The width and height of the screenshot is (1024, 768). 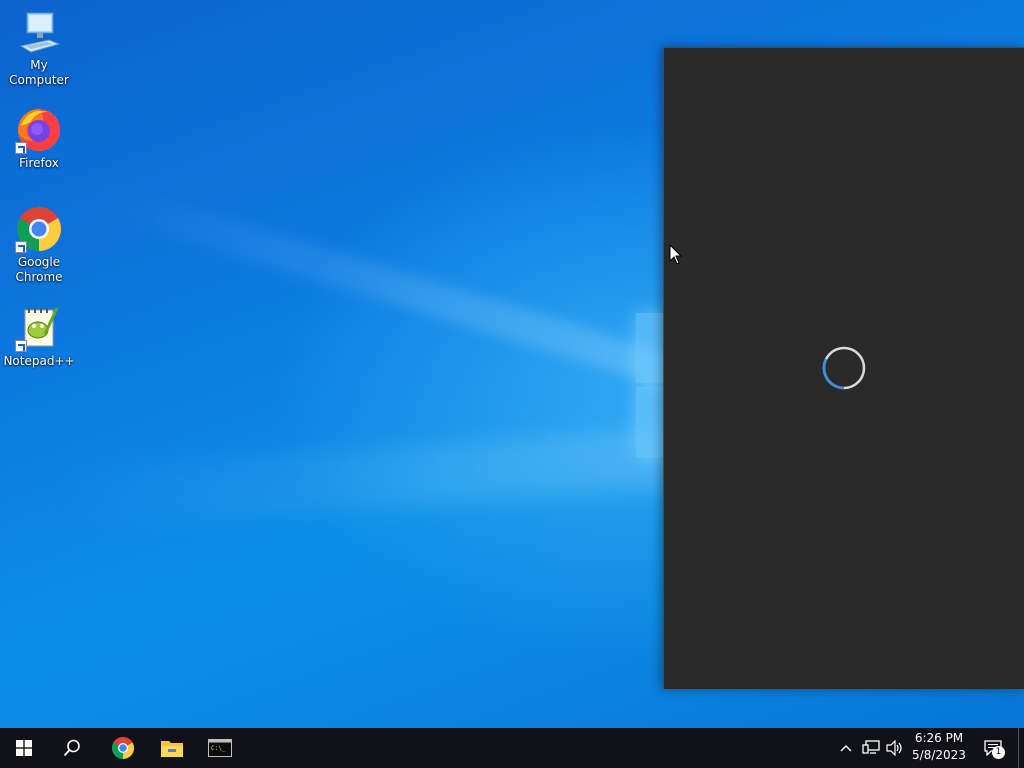 I want to click on clock-time: 6:26 PM, so click(x=939, y=738).